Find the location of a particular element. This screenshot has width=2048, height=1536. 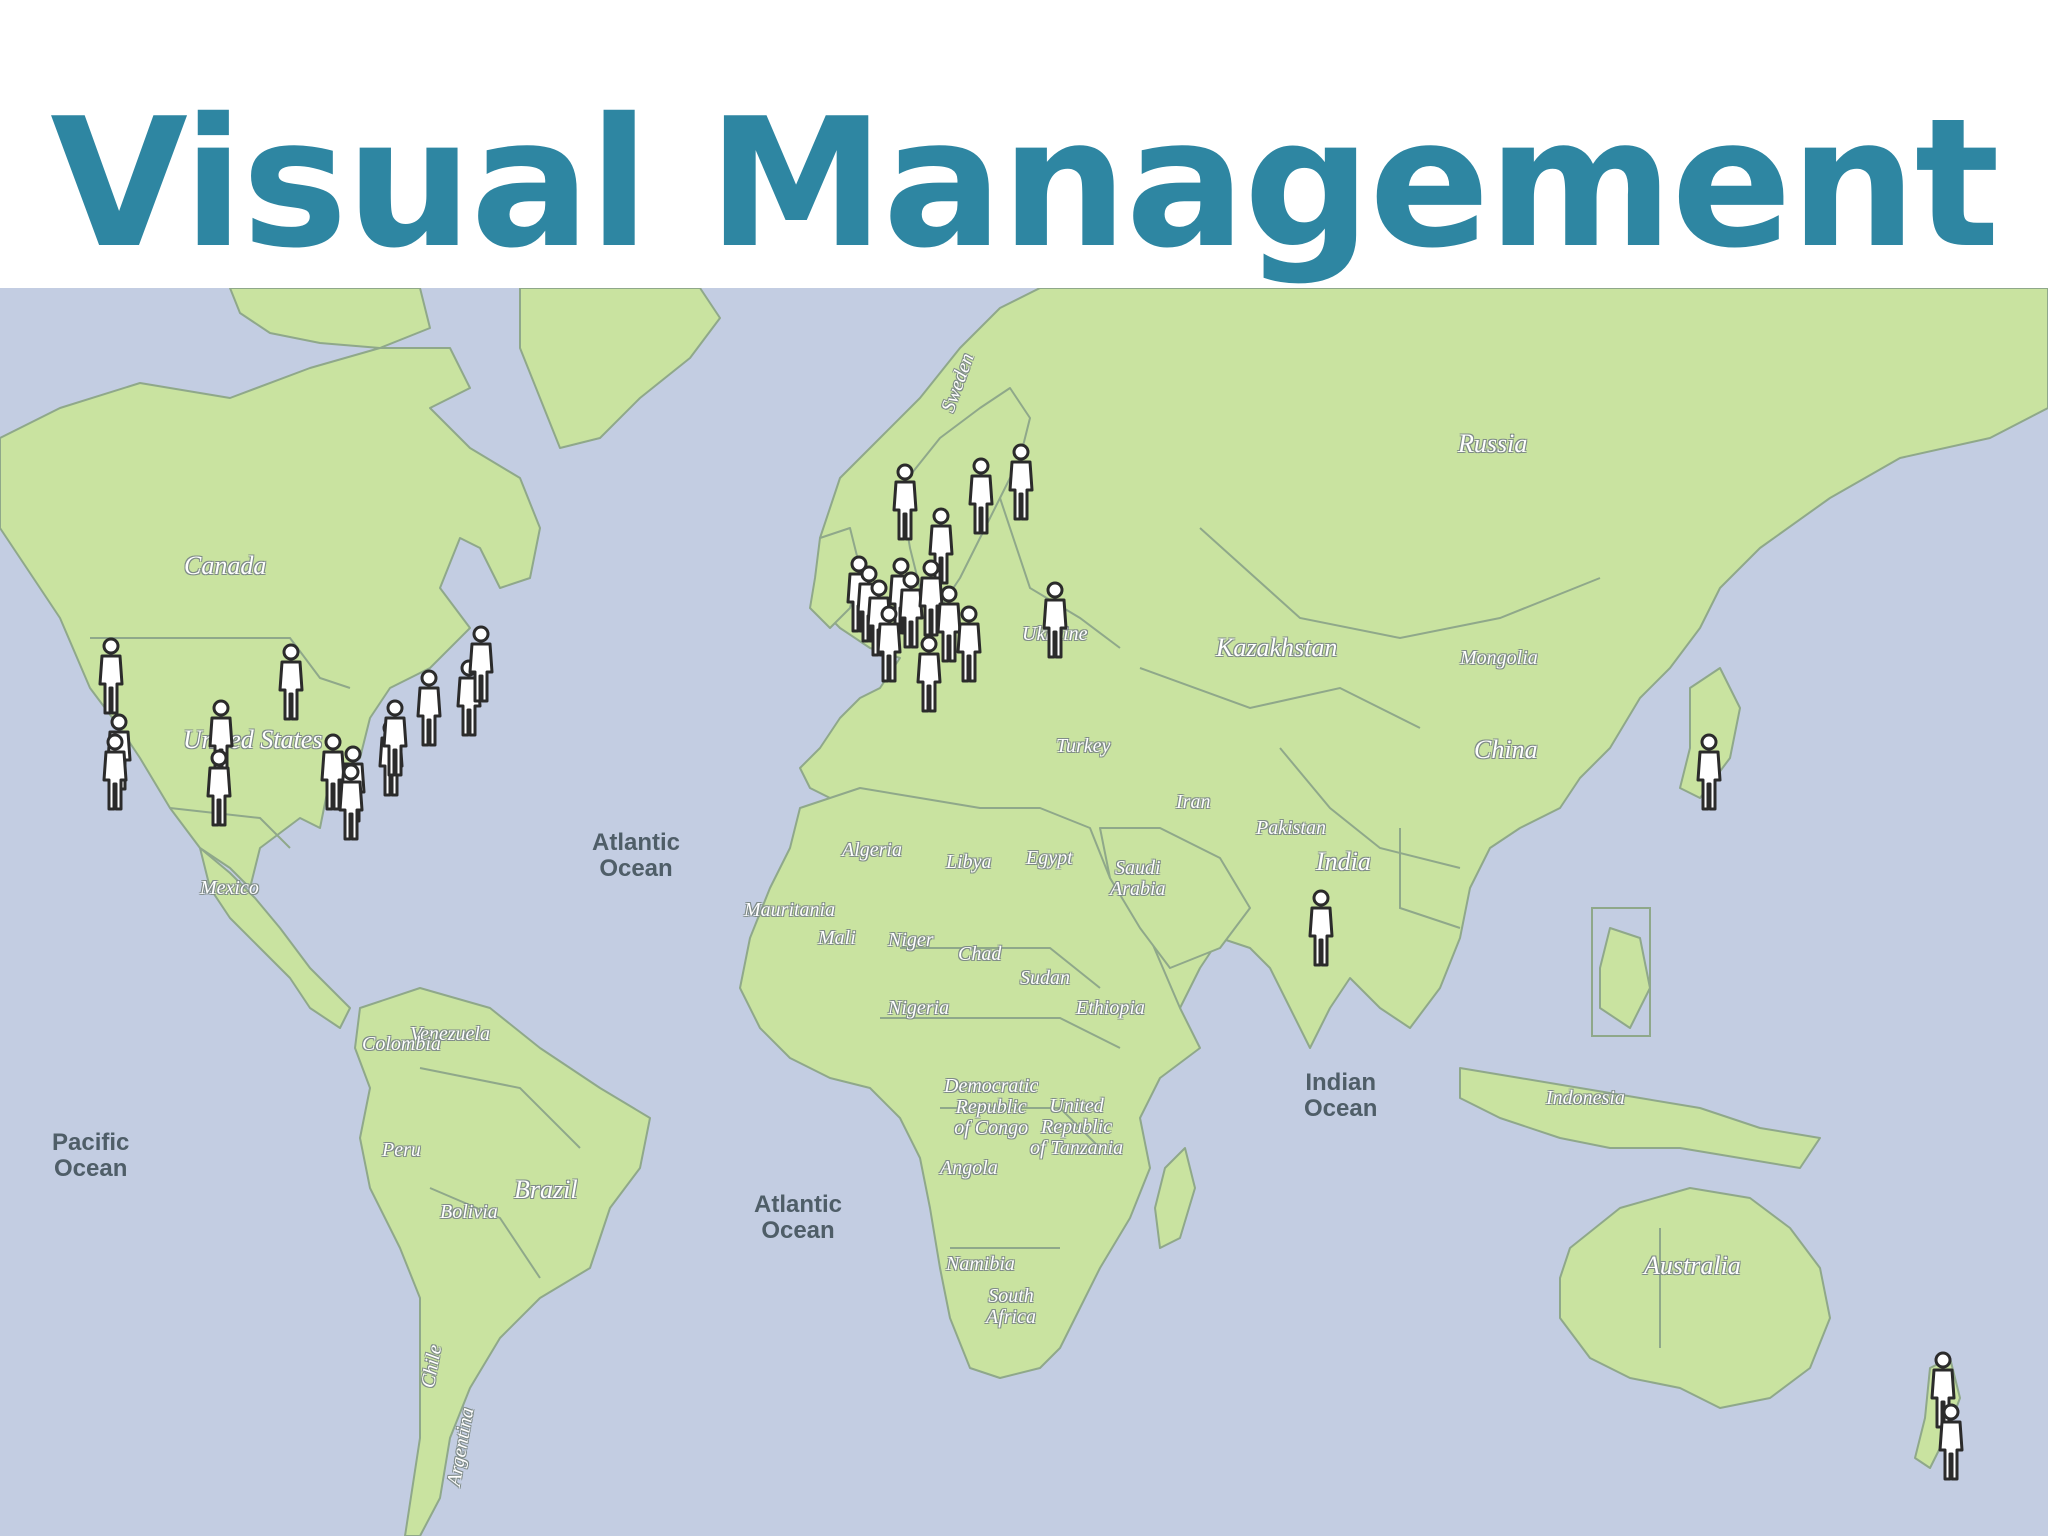

label-libya: Libya is located at coordinates (969, 862).